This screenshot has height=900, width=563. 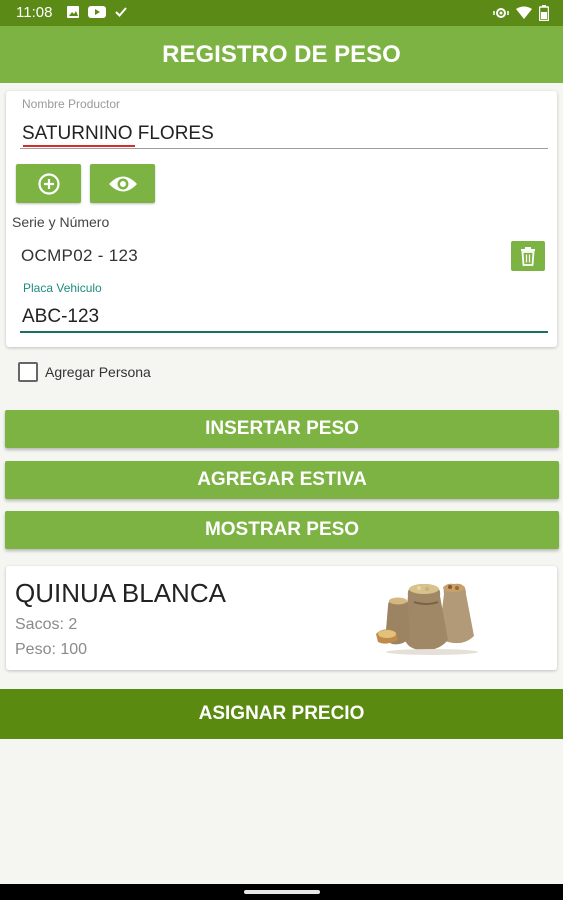 I want to click on grain-sacks-image, so click(x=427, y=619).